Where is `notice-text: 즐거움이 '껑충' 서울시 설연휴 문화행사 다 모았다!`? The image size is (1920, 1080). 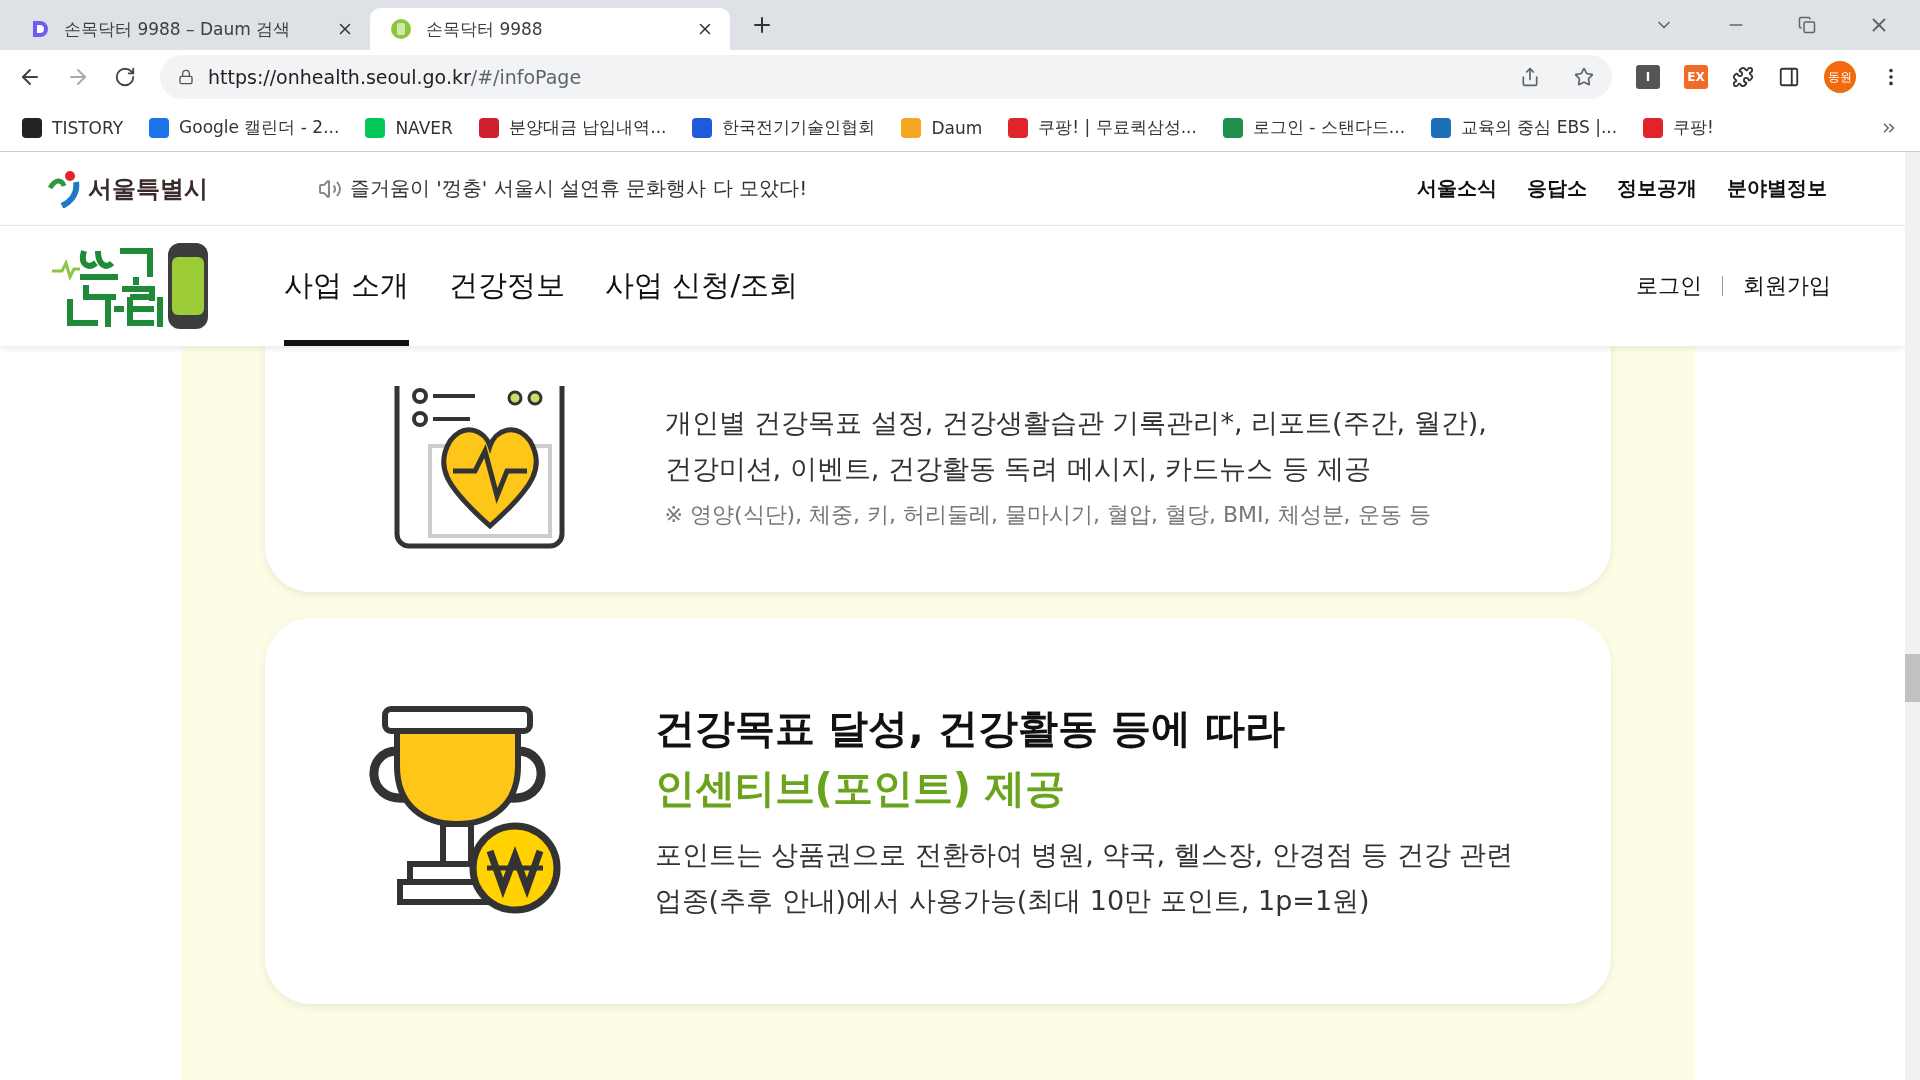 notice-text: 즐거움이 '껑충' 서울시 설연휴 문화행사 다 모았다! is located at coordinates (563, 188).